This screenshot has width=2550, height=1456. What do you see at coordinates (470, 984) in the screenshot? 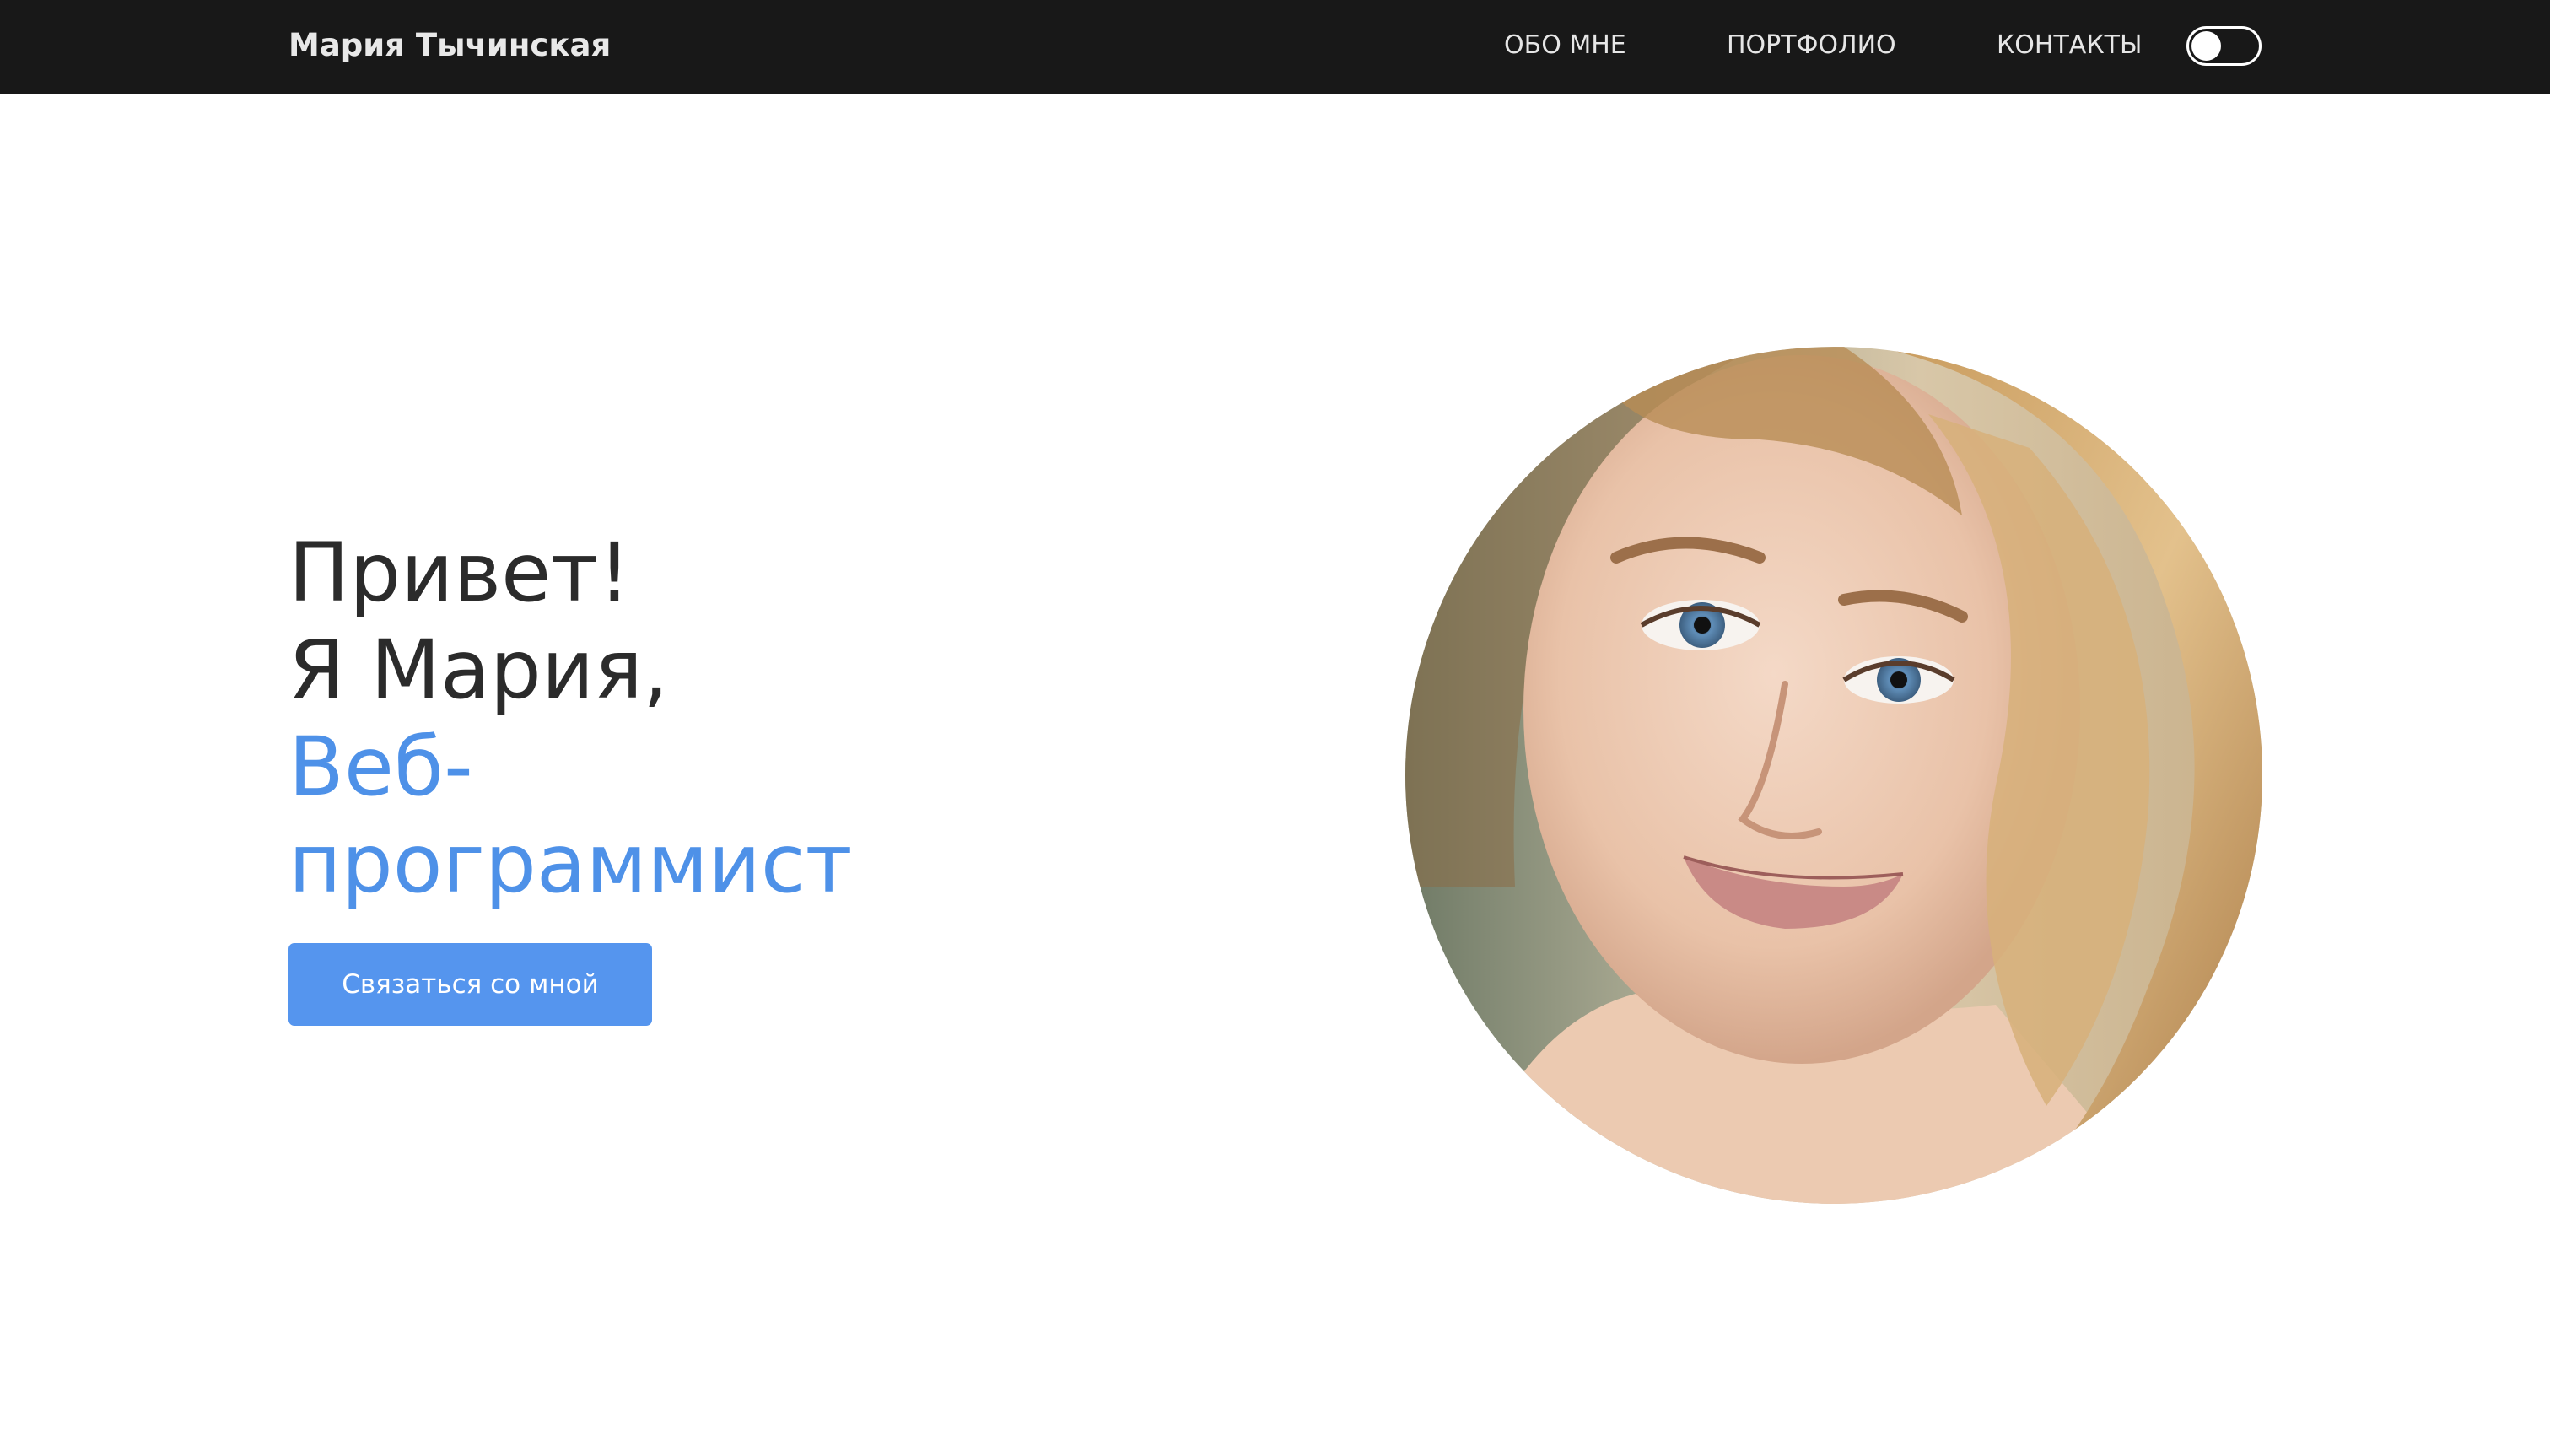
I see `contact-me-button: Связаться со мной` at bounding box center [470, 984].